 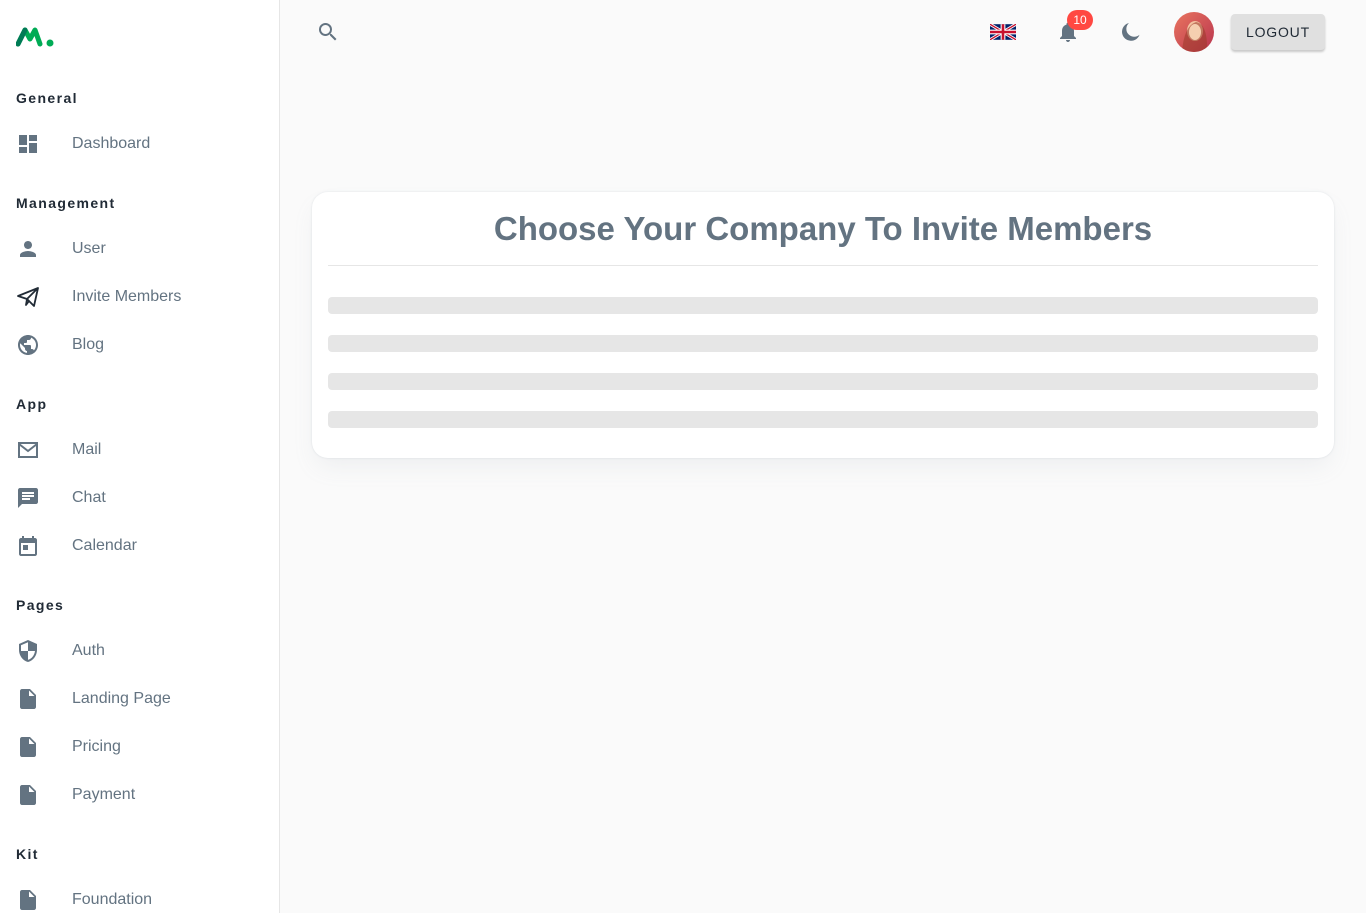 I want to click on section-title-management: Management, so click(x=66, y=203).